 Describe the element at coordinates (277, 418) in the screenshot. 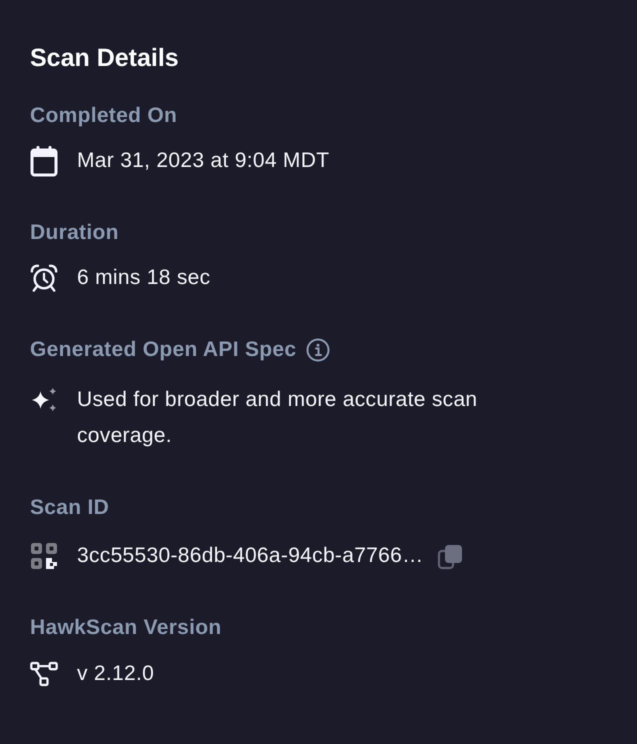

I see `description-text: Used for broader and more accurate scan coverage.` at that location.